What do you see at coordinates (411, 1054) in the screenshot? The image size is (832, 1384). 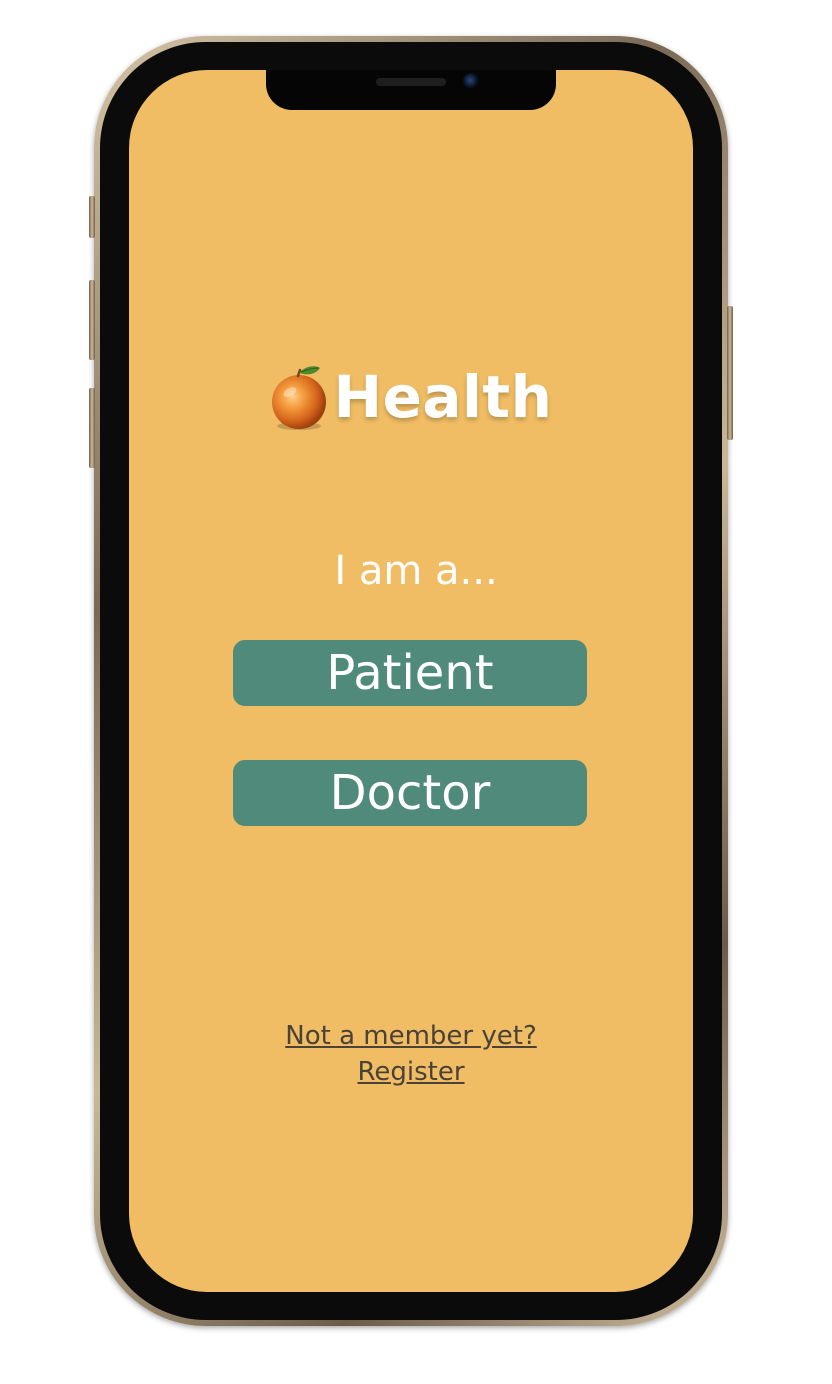 I see `register-link: Not a member yet? Register` at bounding box center [411, 1054].